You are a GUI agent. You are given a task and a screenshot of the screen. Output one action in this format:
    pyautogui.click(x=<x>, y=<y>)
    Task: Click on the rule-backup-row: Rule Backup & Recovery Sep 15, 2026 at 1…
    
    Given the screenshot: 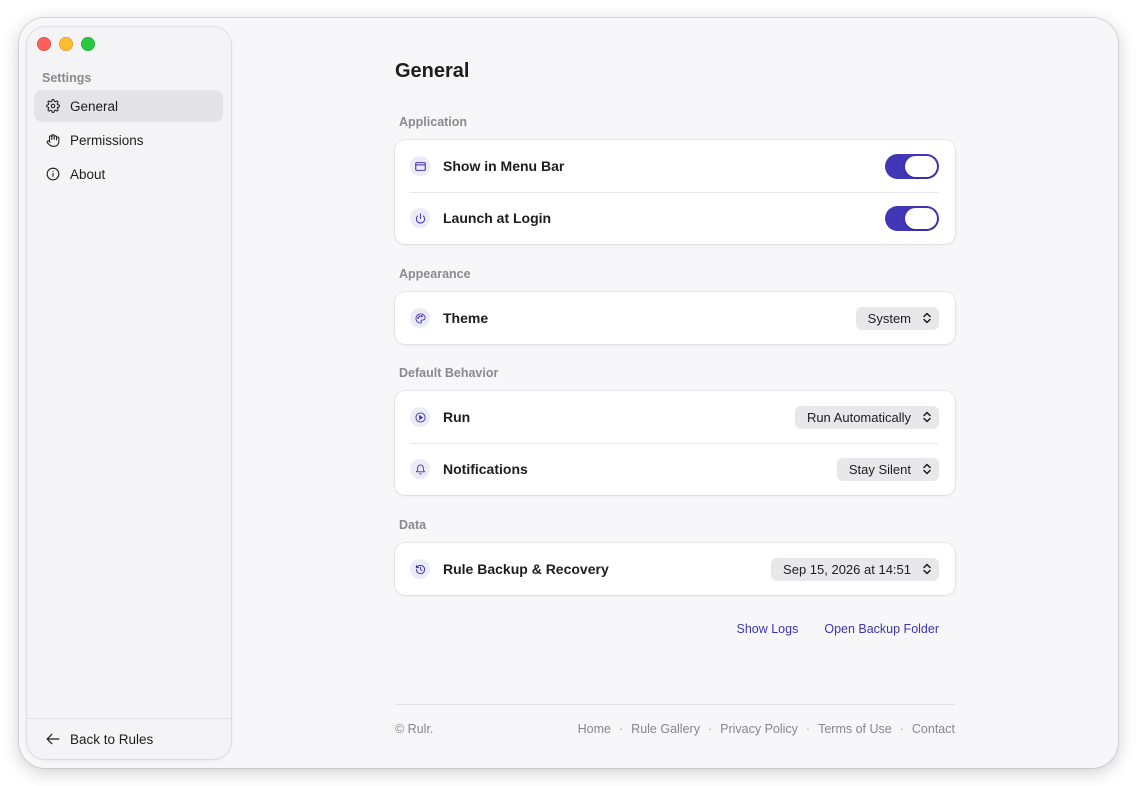 What is the action you would take?
    pyautogui.click(x=675, y=569)
    